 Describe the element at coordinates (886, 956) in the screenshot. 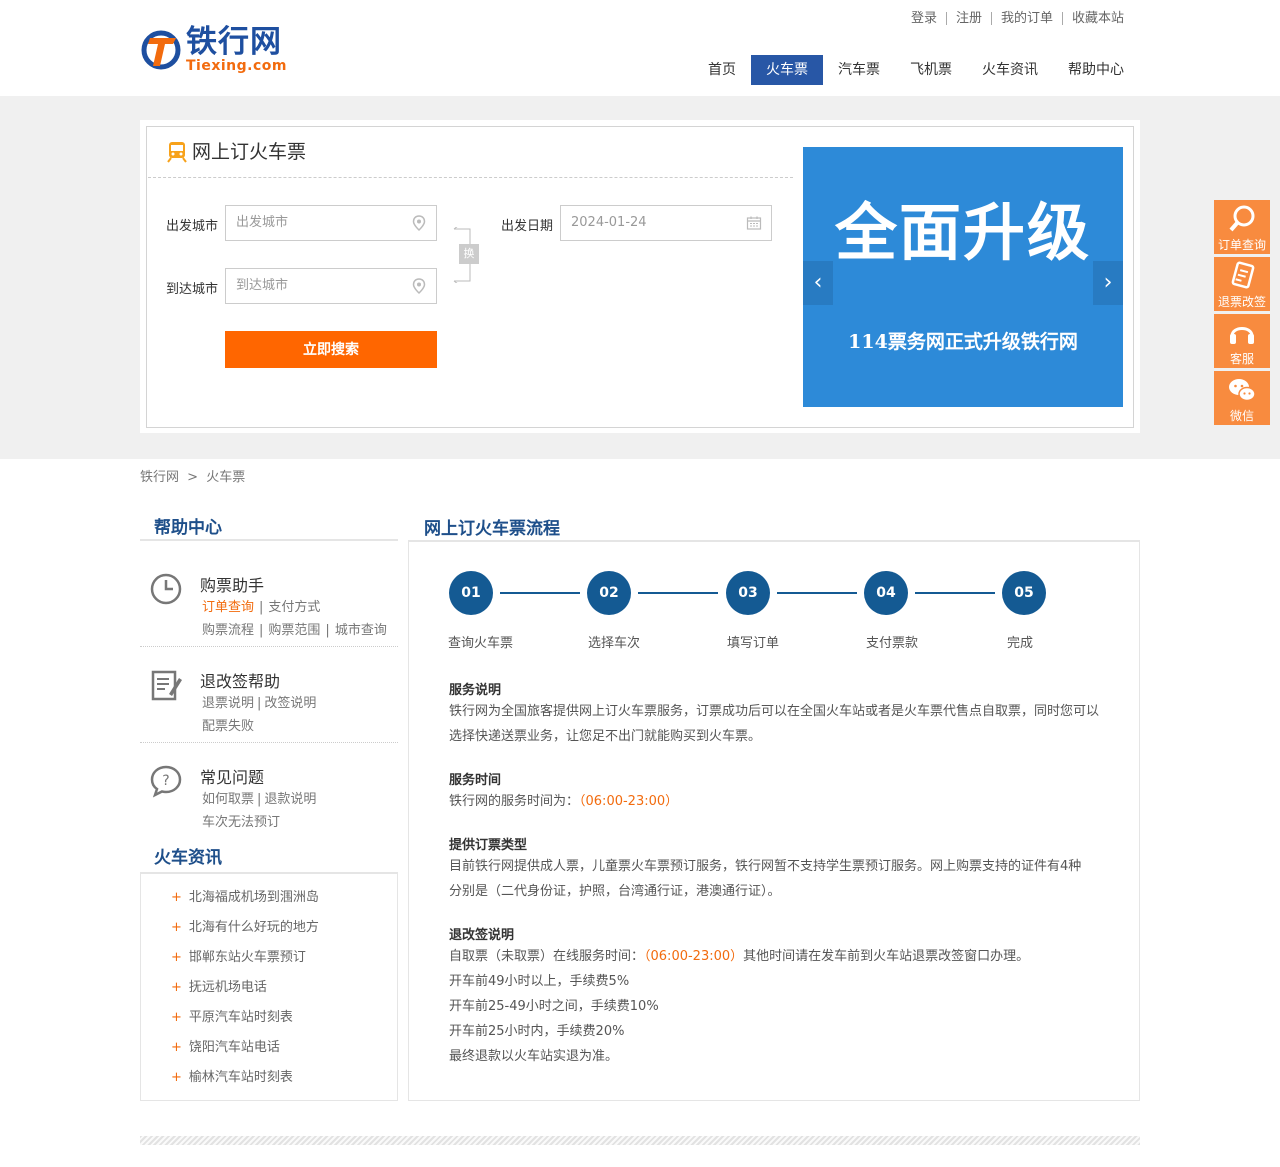

I see `refund-suffix: 其他时间请在发车前到火车站退票改签窗口办理。` at that location.